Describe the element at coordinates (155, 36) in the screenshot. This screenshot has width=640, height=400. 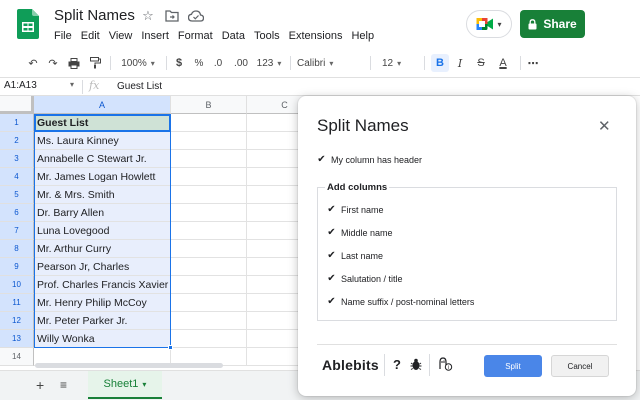
I see `menu-insert: Insert` at that location.